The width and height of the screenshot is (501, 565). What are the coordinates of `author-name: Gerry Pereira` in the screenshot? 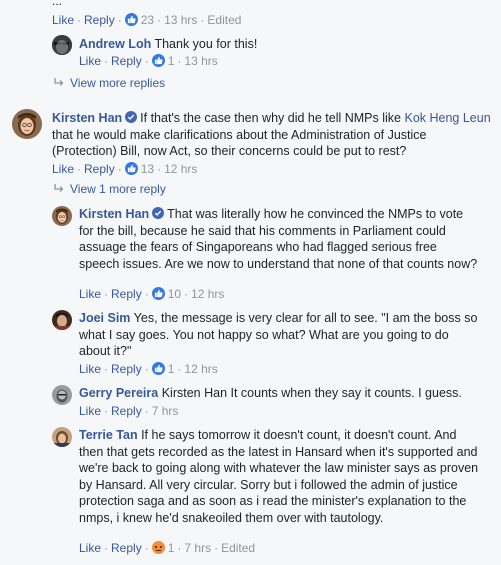 It's located at (118, 393).